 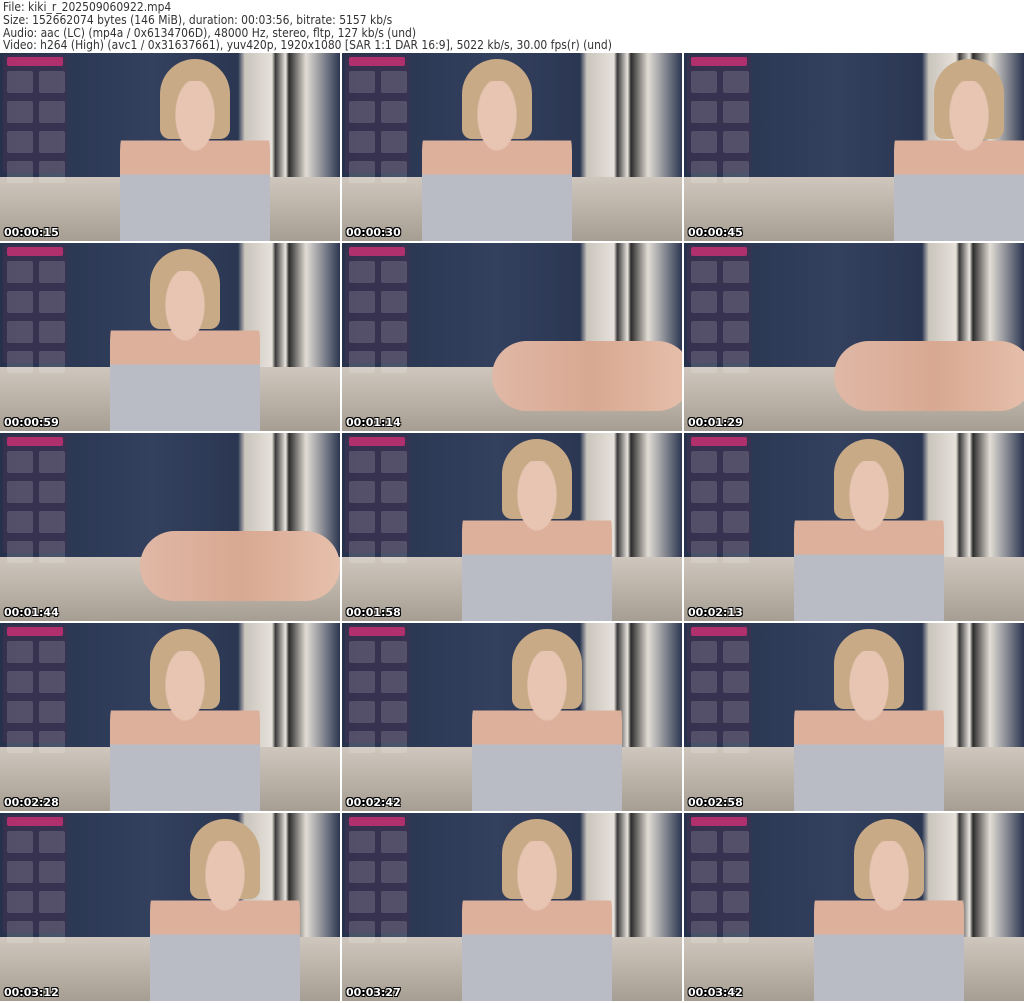 I want to click on timestamp-label: 00:03:27, so click(x=373, y=992).